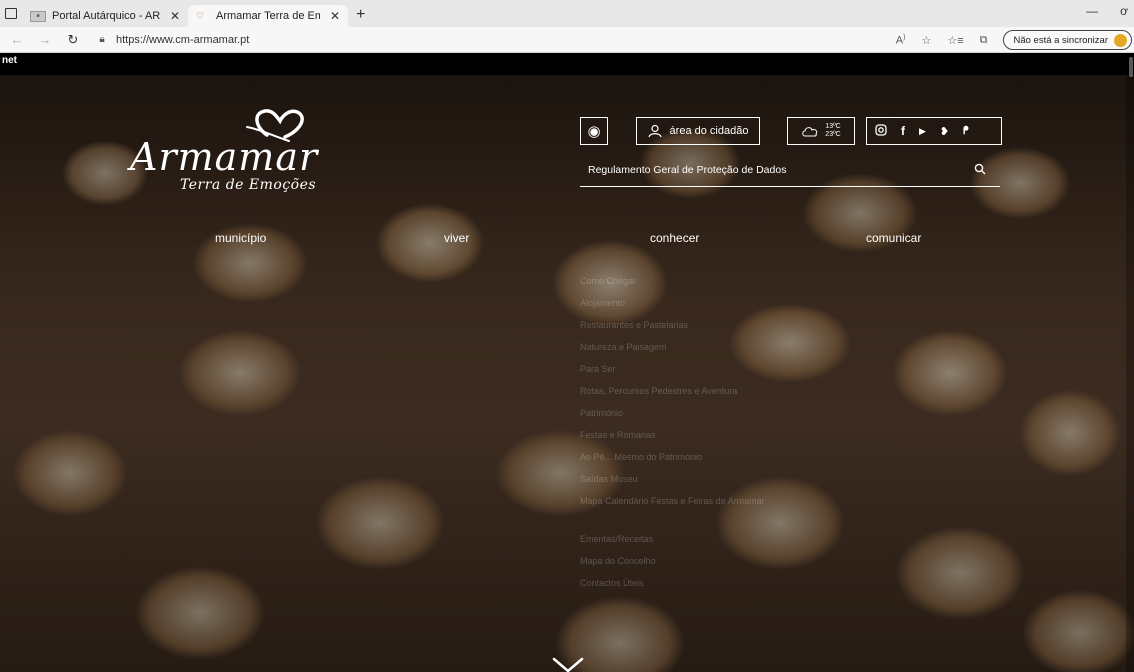 The width and height of the screenshot is (1134, 672). I want to click on submenu-item: Como Chegar, so click(680, 286).